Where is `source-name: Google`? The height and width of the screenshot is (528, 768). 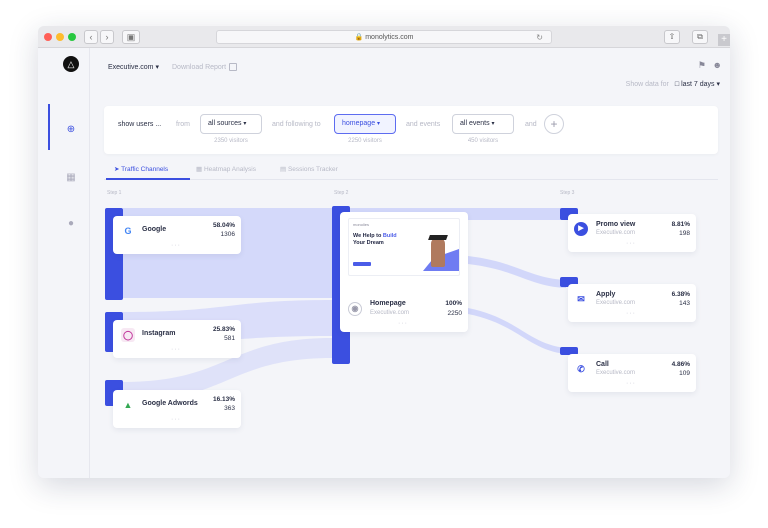 source-name: Google is located at coordinates (154, 229).